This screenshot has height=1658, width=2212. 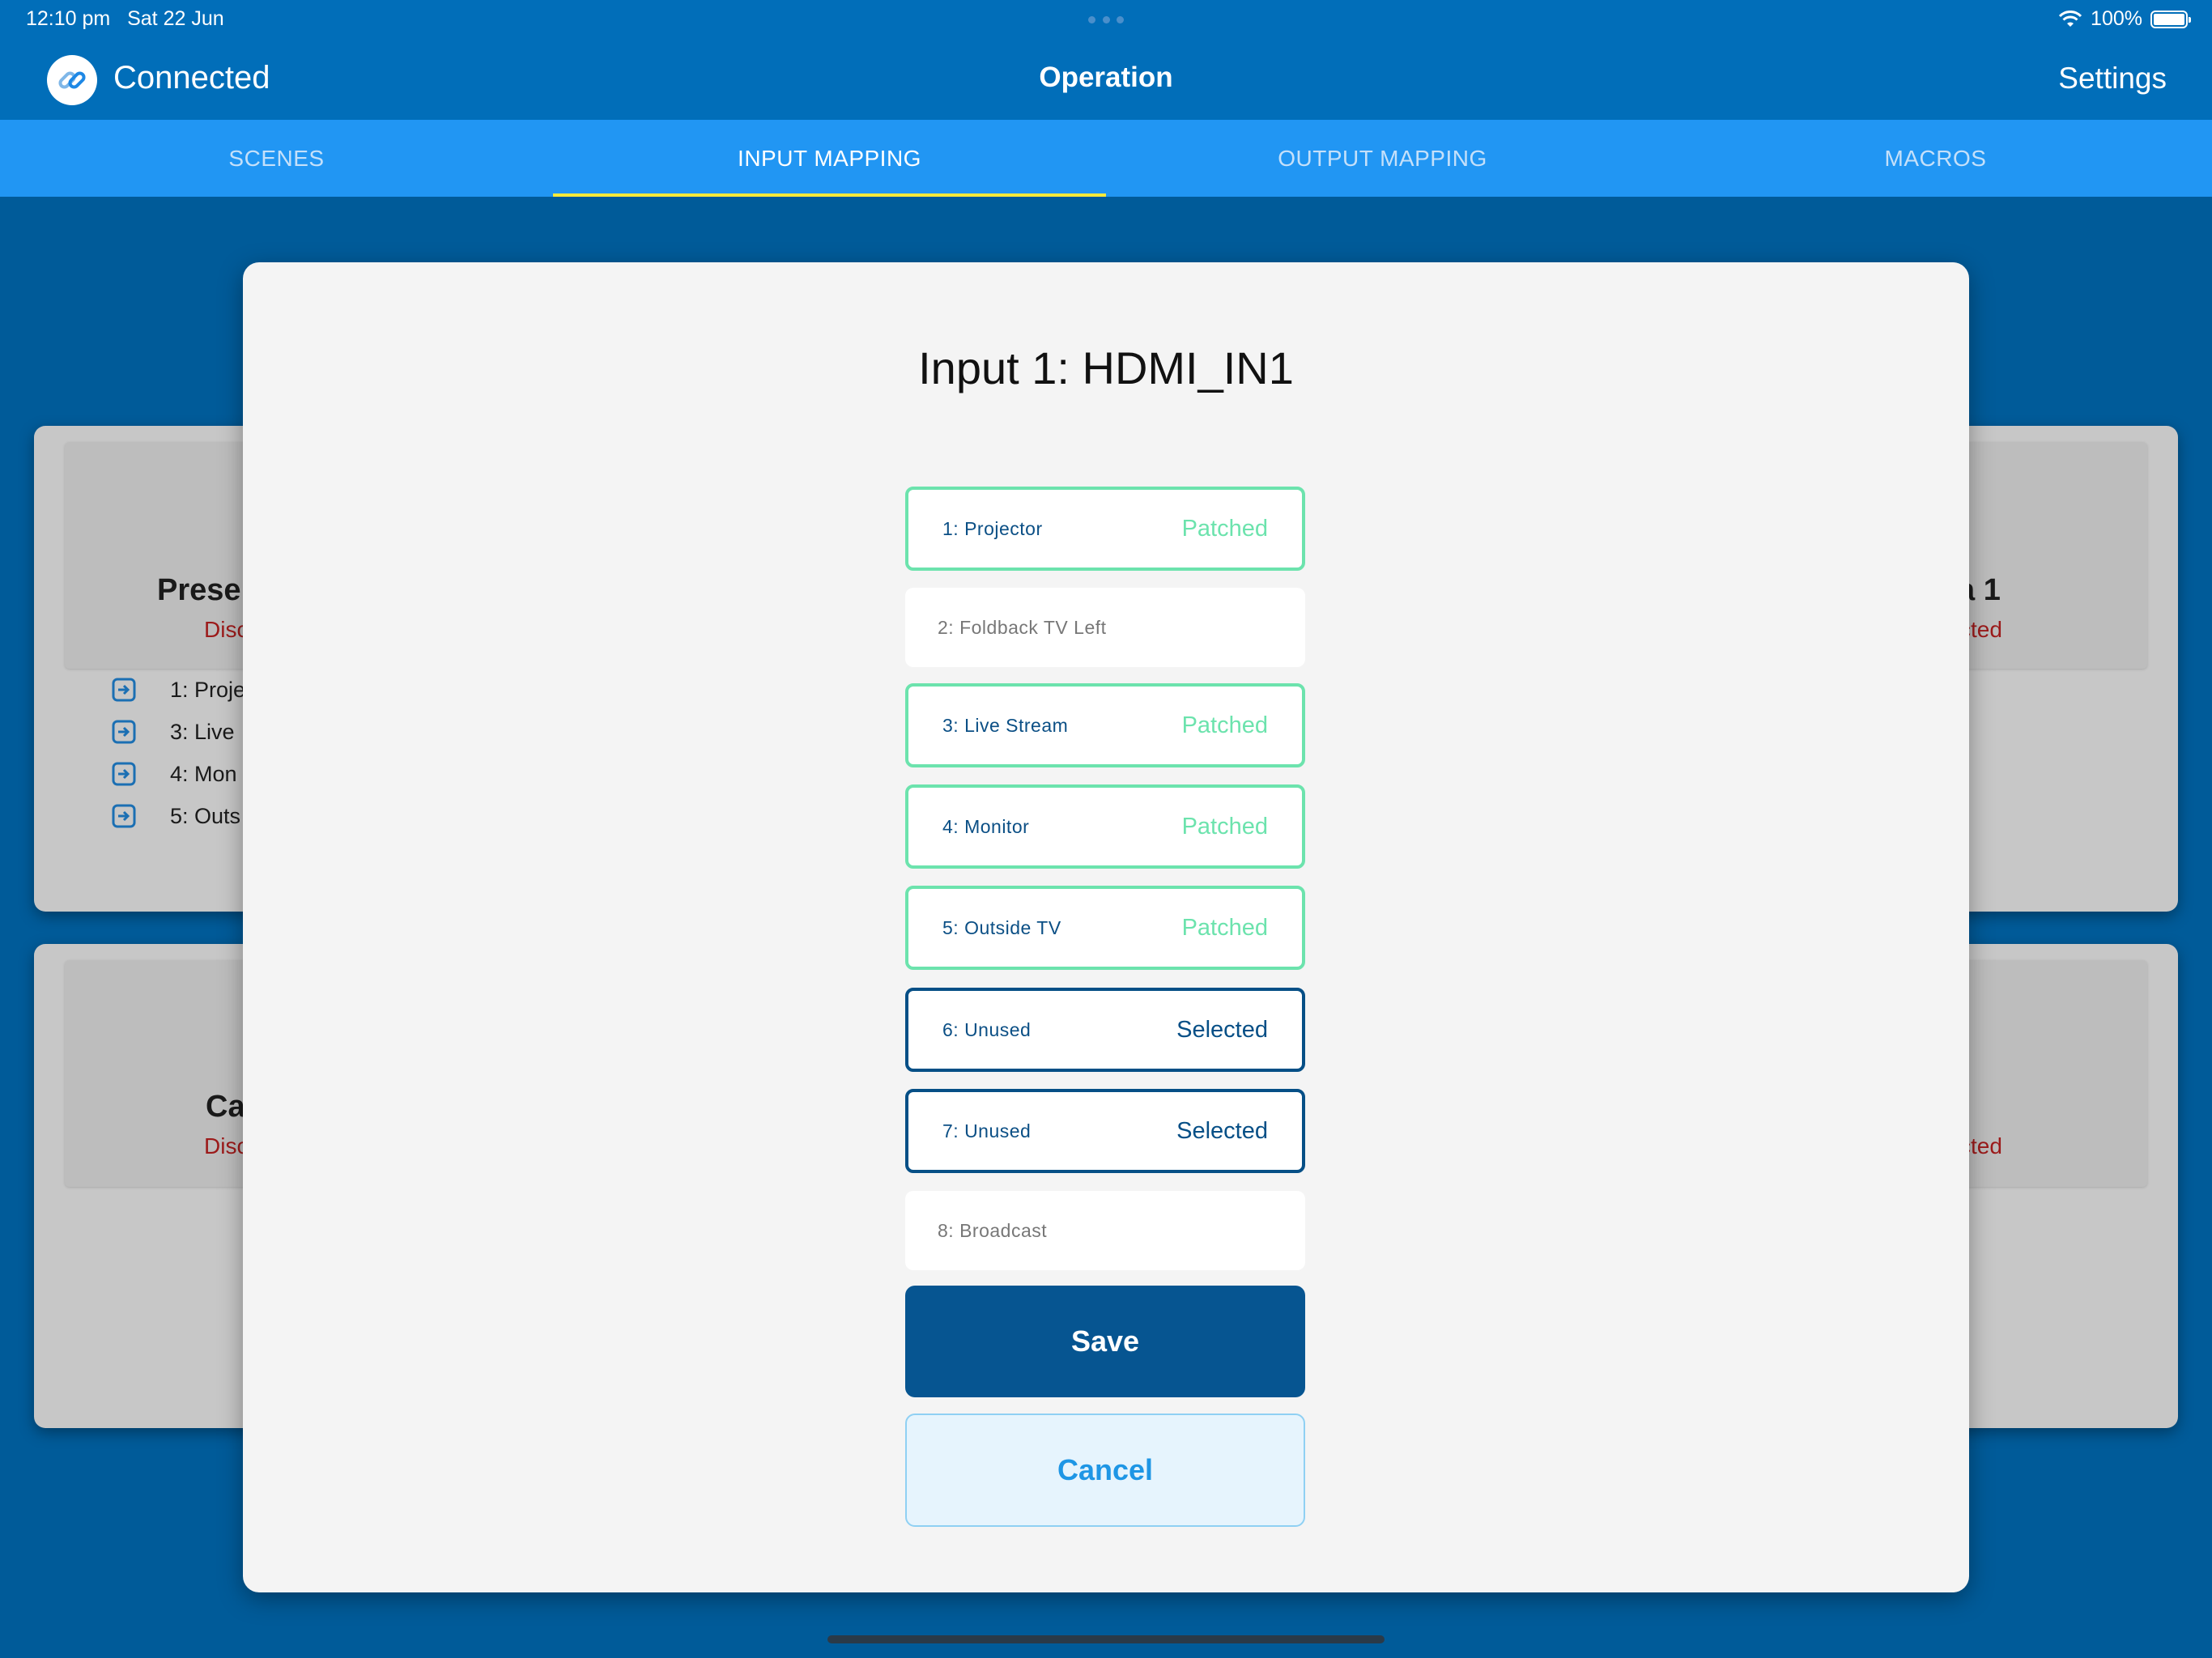 What do you see at coordinates (1023, 627) in the screenshot?
I see `option-label: 2: Foldback TV Left` at bounding box center [1023, 627].